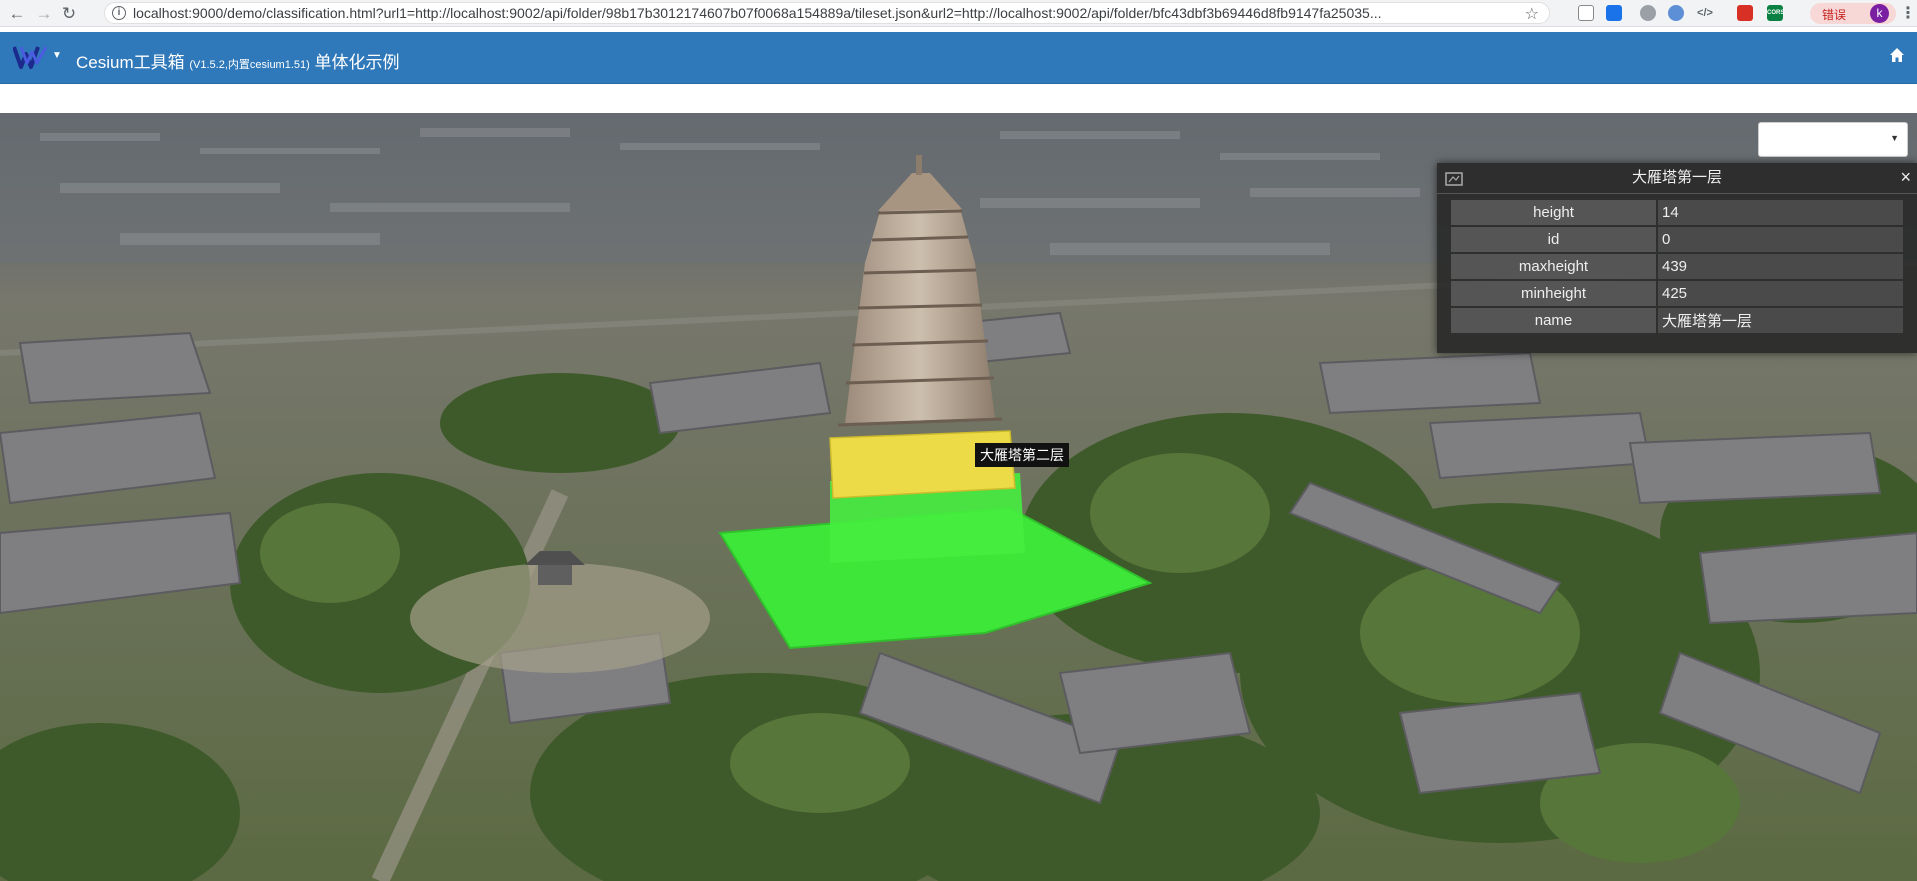 The height and width of the screenshot is (881, 1917). Describe the element at coordinates (1676, 13) in the screenshot. I see `compass-icon` at that location.